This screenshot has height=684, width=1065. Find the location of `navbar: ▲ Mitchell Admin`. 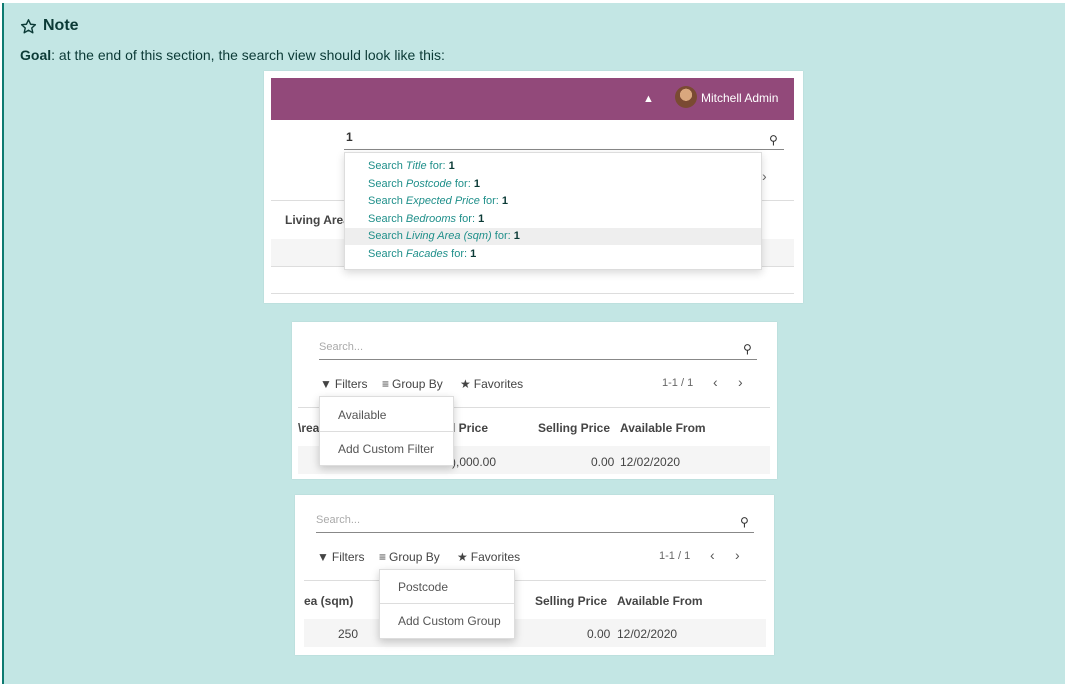

navbar: ▲ Mitchell Admin is located at coordinates (532, 99).